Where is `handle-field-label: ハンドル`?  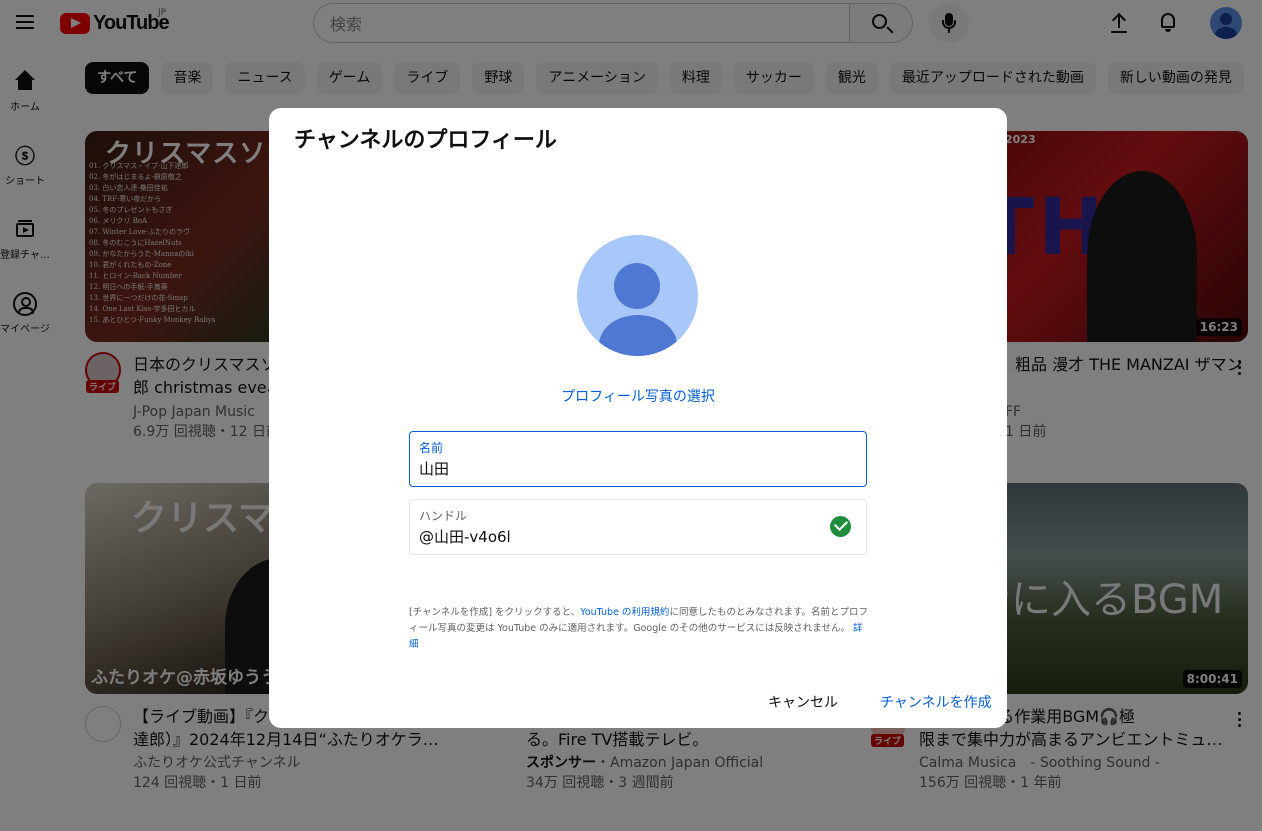 handle-field-label: ハンドル is located at coordinates (443, 516).